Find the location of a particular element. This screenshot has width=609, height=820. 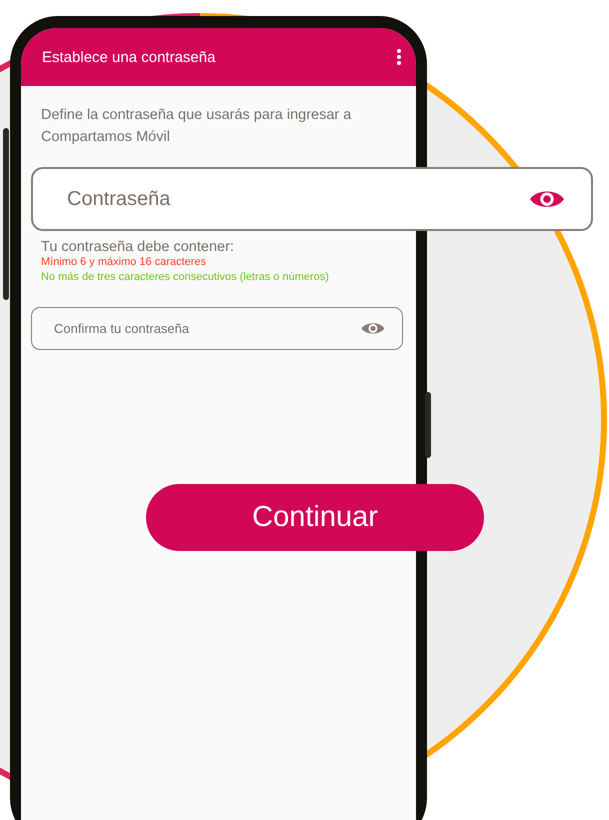

description-text: Define la contraseña que usarás para ingresar a Compartamos Móvil is located at coordinates (196, 126).